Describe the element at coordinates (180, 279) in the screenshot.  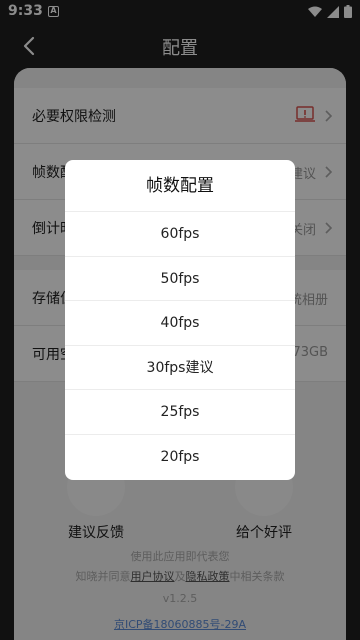
I see `fps-option-50: 50fps` at that location.